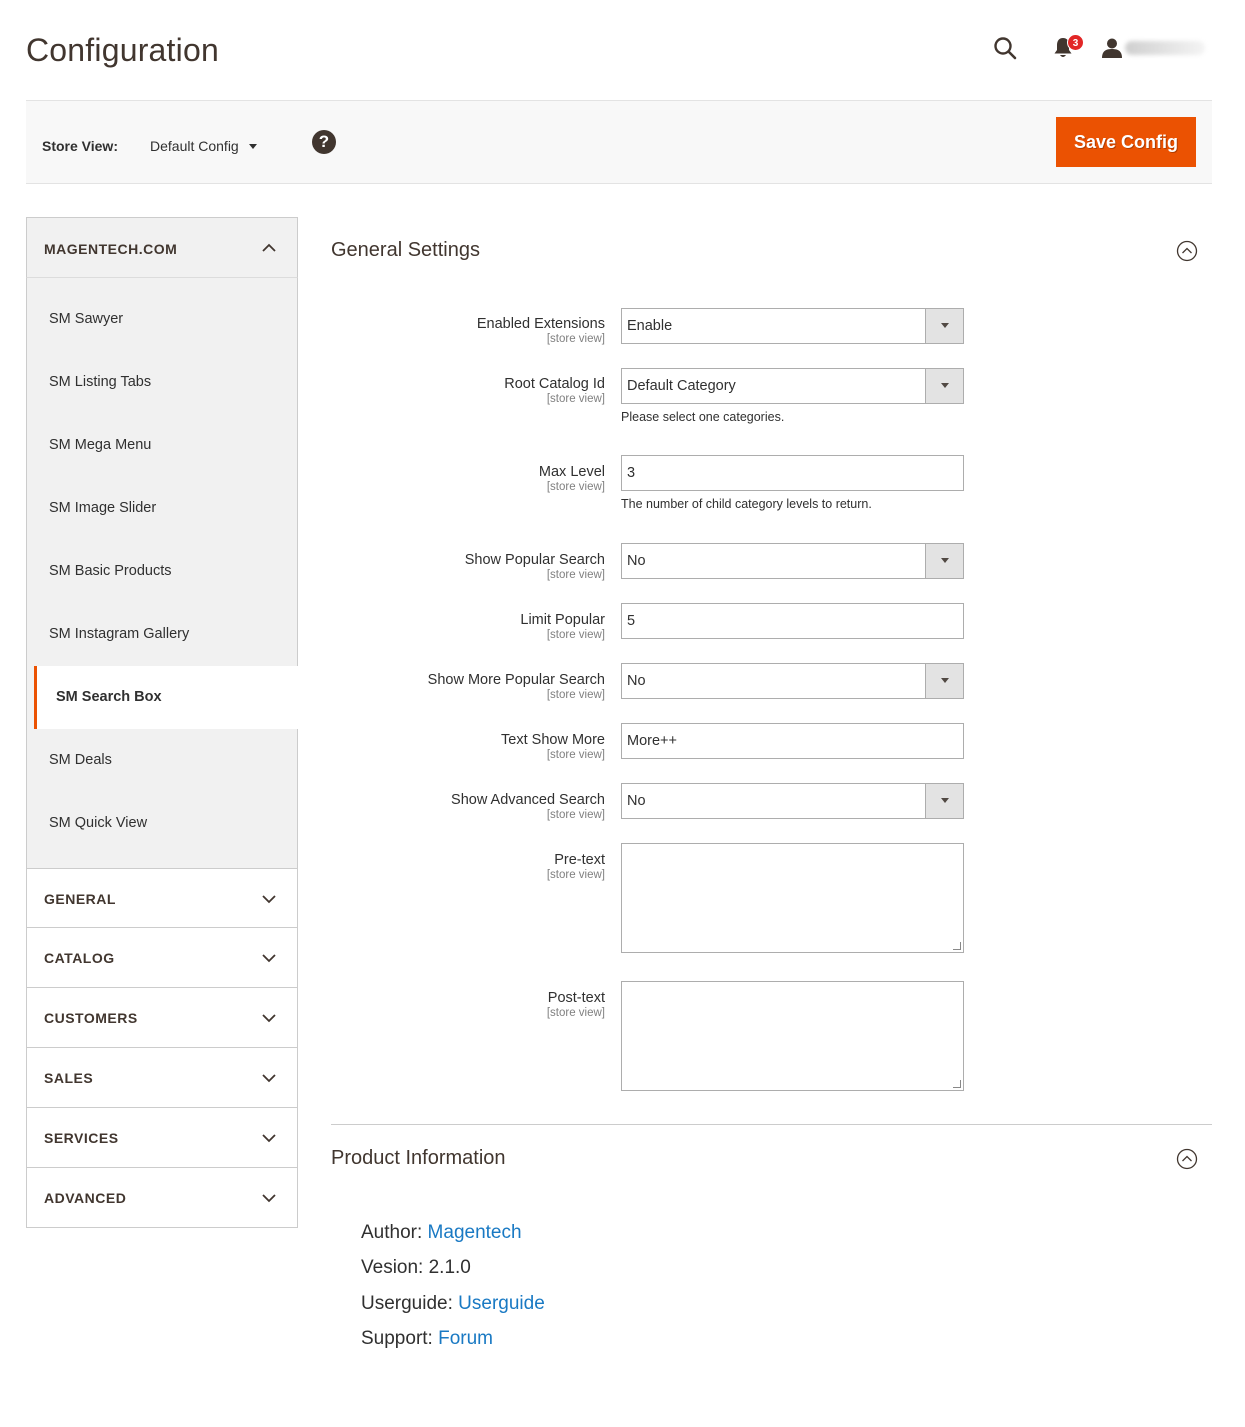 This screenshot has height=1427, width=1245. What do you see at coordinates (619, 142) in the screenshot?
I see `store-switcher-bar: Store View: Default Config ? Save Config` at bounding box center [619, 142].